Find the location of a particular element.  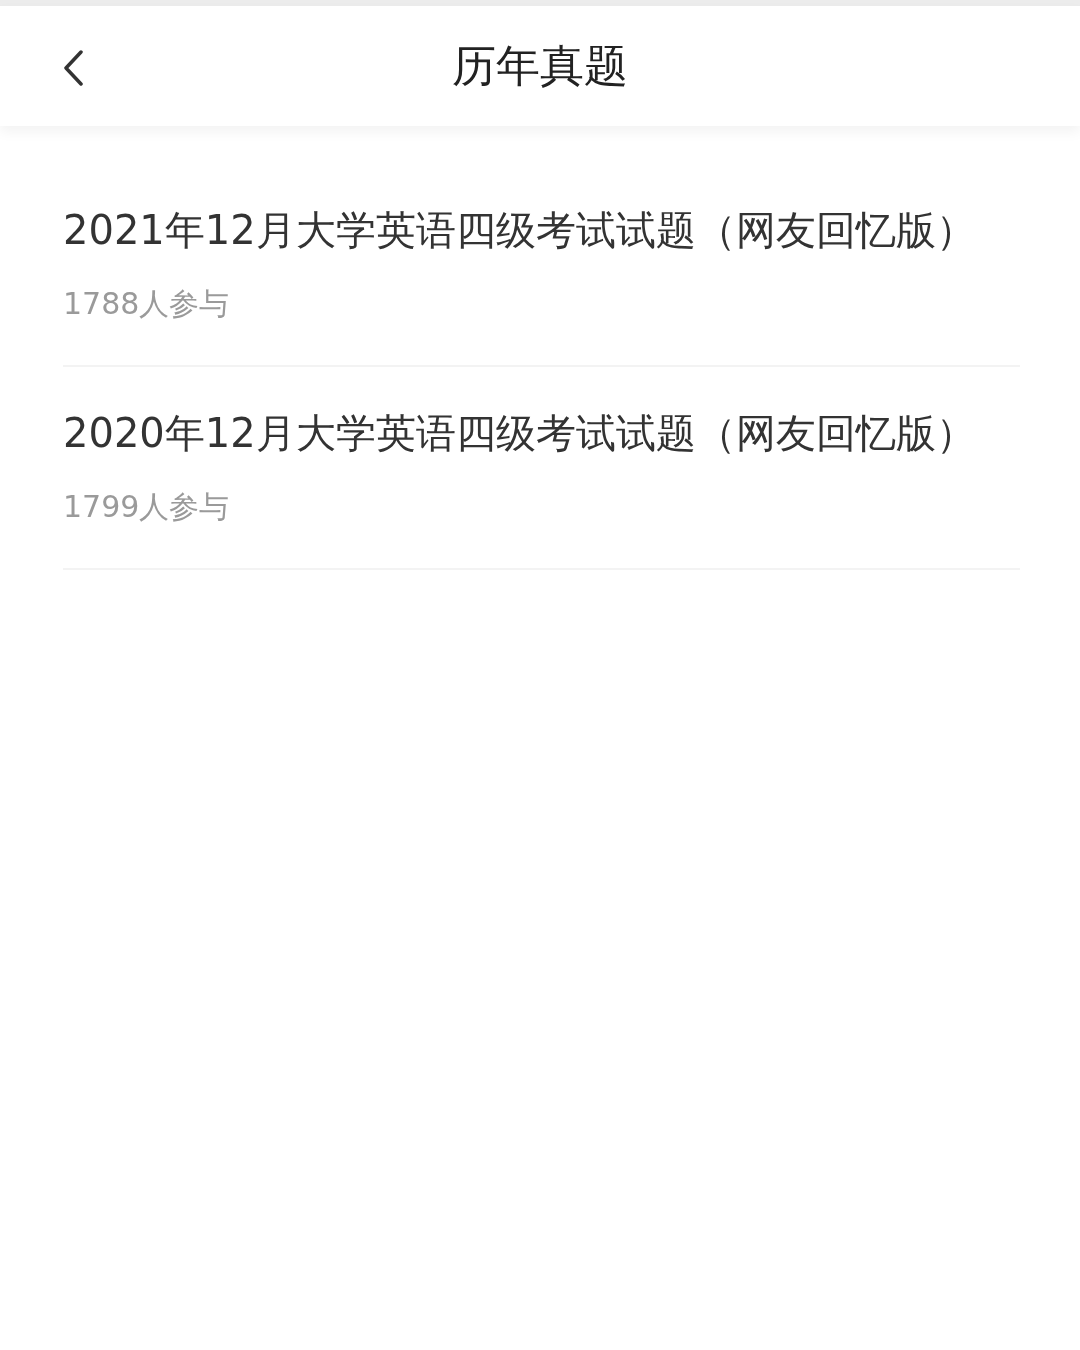

page-title: 历年真题 is located at coordinates (540, 65).